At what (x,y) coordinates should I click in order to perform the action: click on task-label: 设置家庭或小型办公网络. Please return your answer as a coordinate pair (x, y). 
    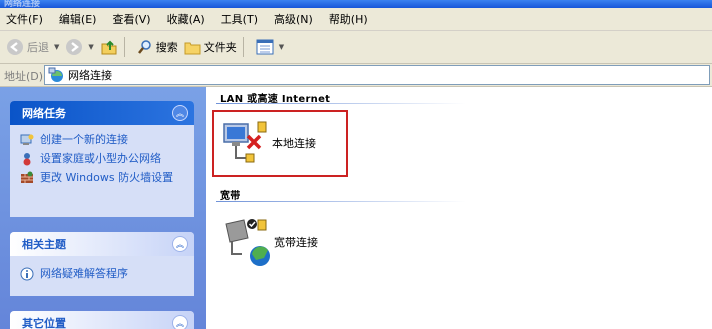
    Looking at the image, I should click on (100, 158).